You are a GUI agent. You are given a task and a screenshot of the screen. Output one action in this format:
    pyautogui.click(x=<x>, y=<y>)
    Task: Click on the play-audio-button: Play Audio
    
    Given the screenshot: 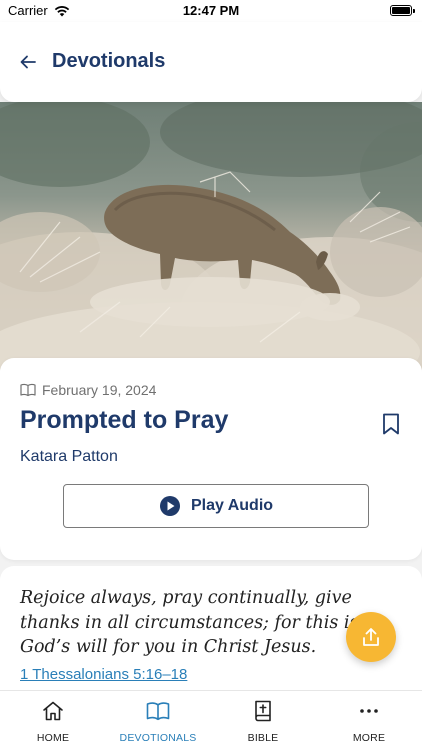 What is the action you would take?
    pyautogui.click(x=216, y=506)
    